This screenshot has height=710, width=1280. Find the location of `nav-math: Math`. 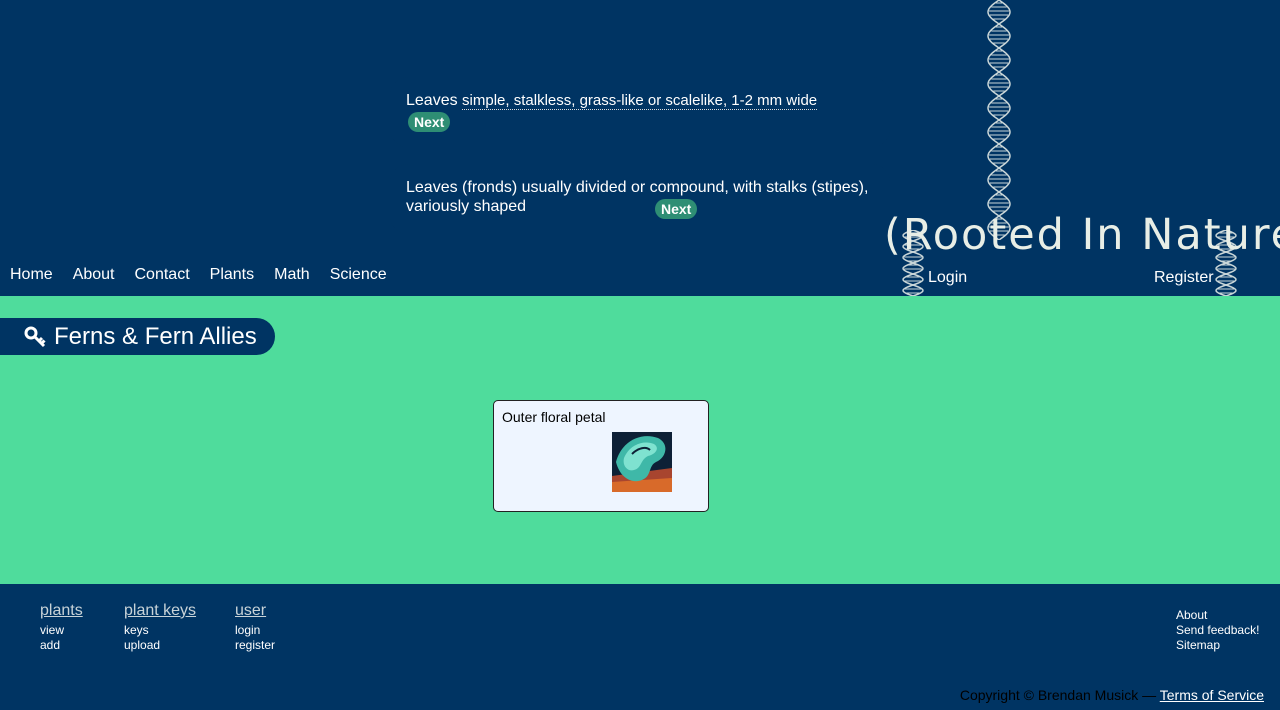

nav-math: Math is located at coordinates (292, 275).